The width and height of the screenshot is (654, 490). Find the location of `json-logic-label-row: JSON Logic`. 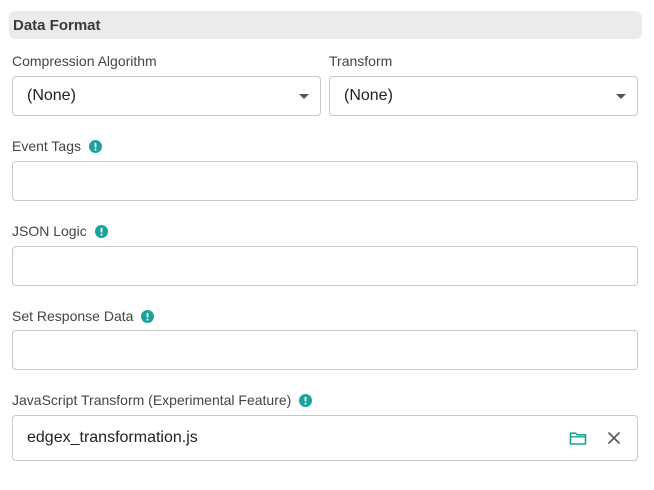

json-logic-label-row: JSON Logic is located at coordinates (60, 231).